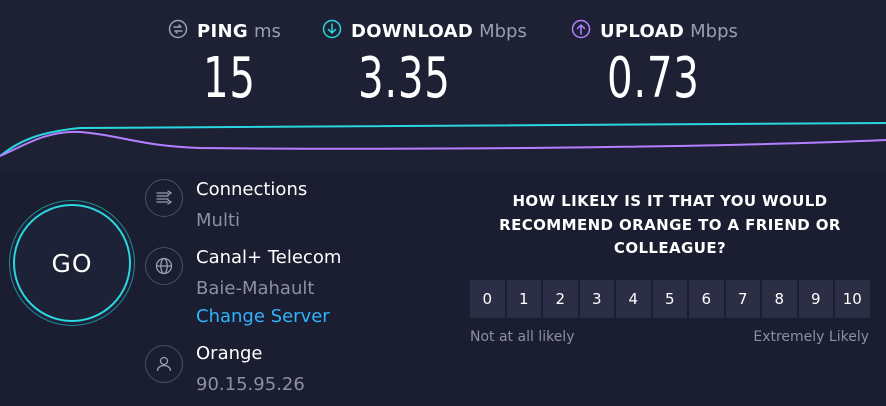 Image resolution: width=886 pixels, height=406 pixels. I want to click on go-button: GO, so click(72, 263).